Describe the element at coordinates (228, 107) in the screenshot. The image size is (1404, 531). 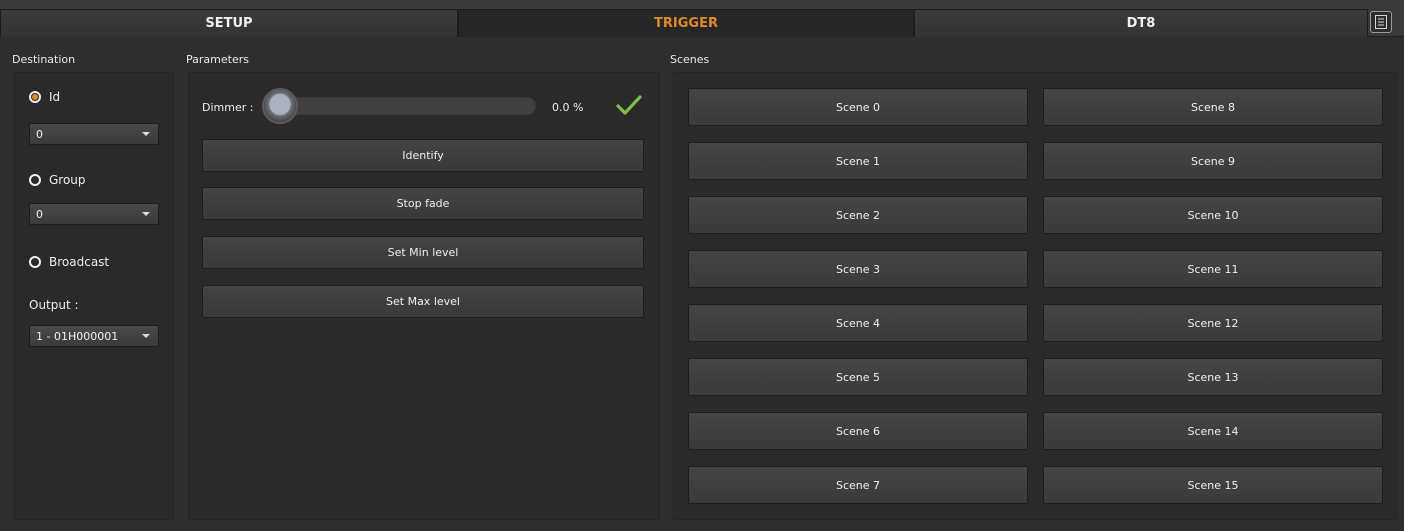
I see `dimmer-label: Dimmer :` at that location.